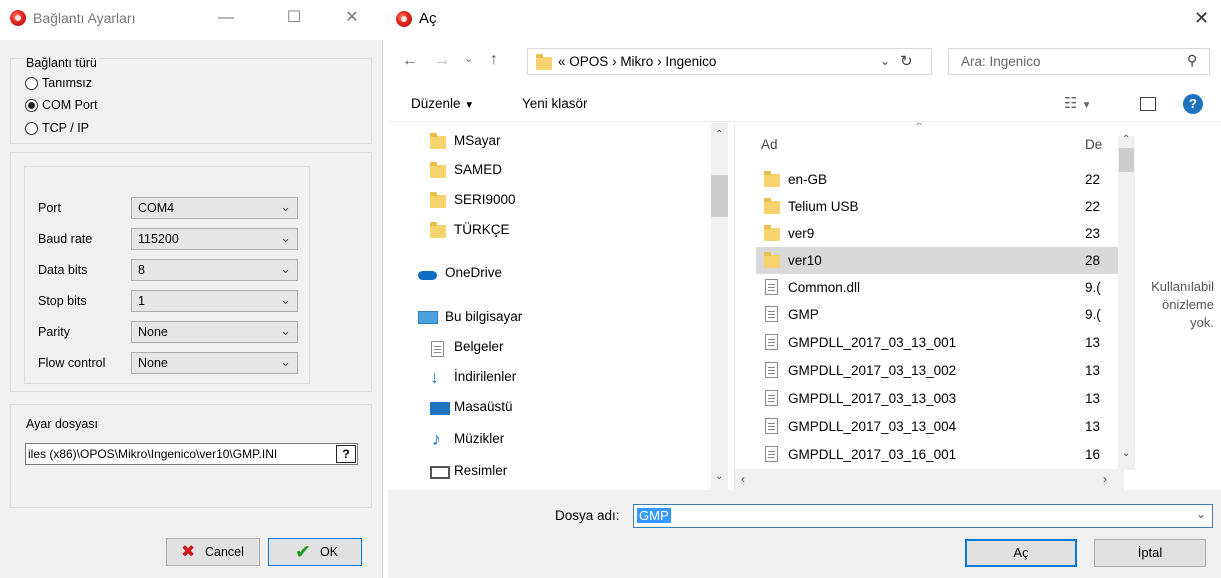 This screenshot has height=578, width=1221. Describe the element at coordinates (153, 363) in the screenshot. I see `flow-control-value: None` at that location.